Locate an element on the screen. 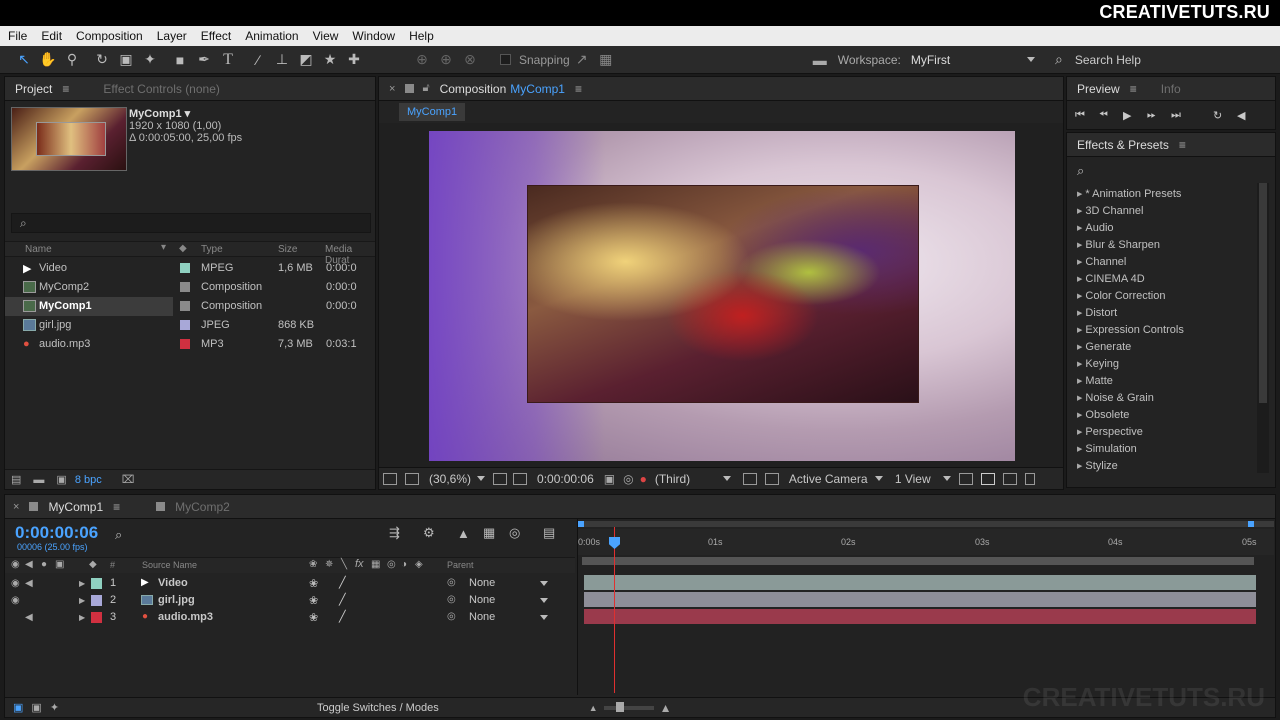 Image resolution: width=1280 pixels, height=720 pixels. effects-scrollbar is located at coordinates (1263, 328).